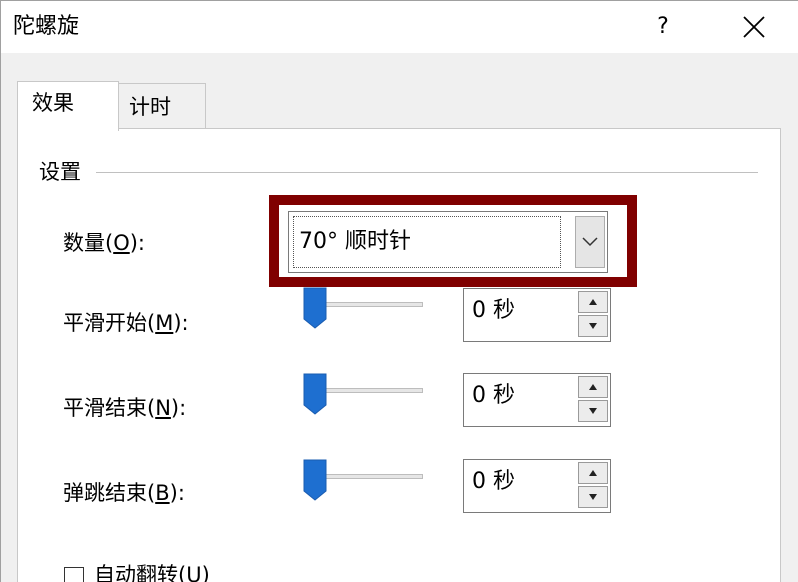 The height and width of the screenshot is (582, 798). I want to click on bounce-end-slider, so click(363, 480).